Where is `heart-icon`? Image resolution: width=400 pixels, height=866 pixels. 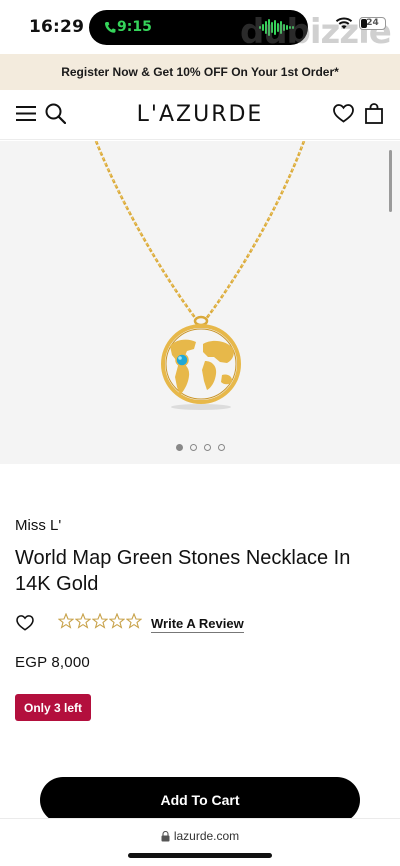 heart-icon is located at coordinates (343, 113).